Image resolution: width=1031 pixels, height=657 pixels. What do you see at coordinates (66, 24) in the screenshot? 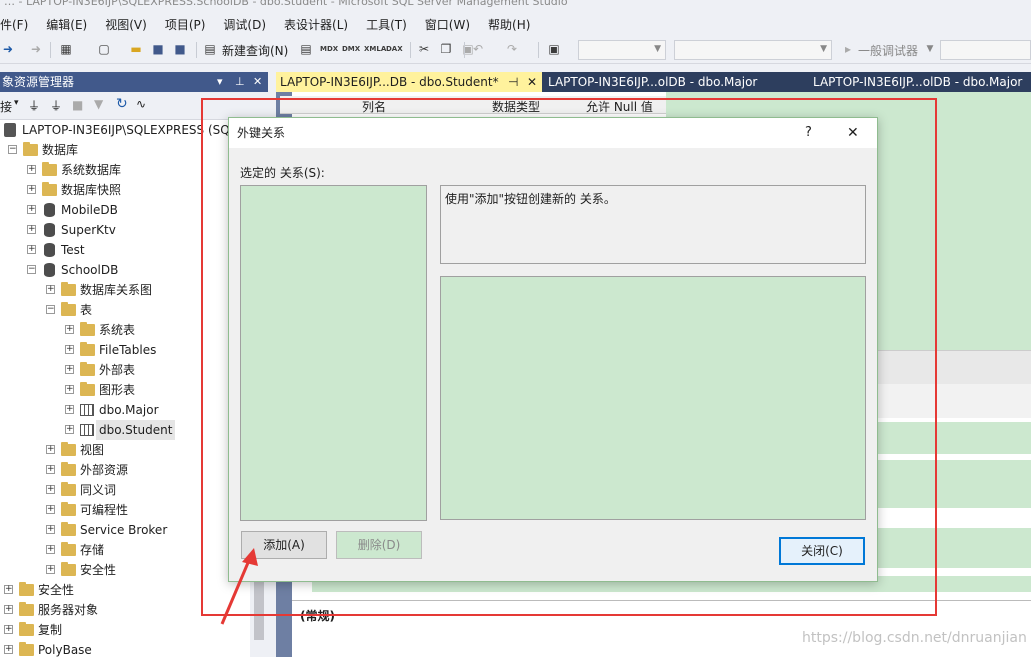
I see `menu-edit: 编辑(E)` at bounding box center [66, 24].